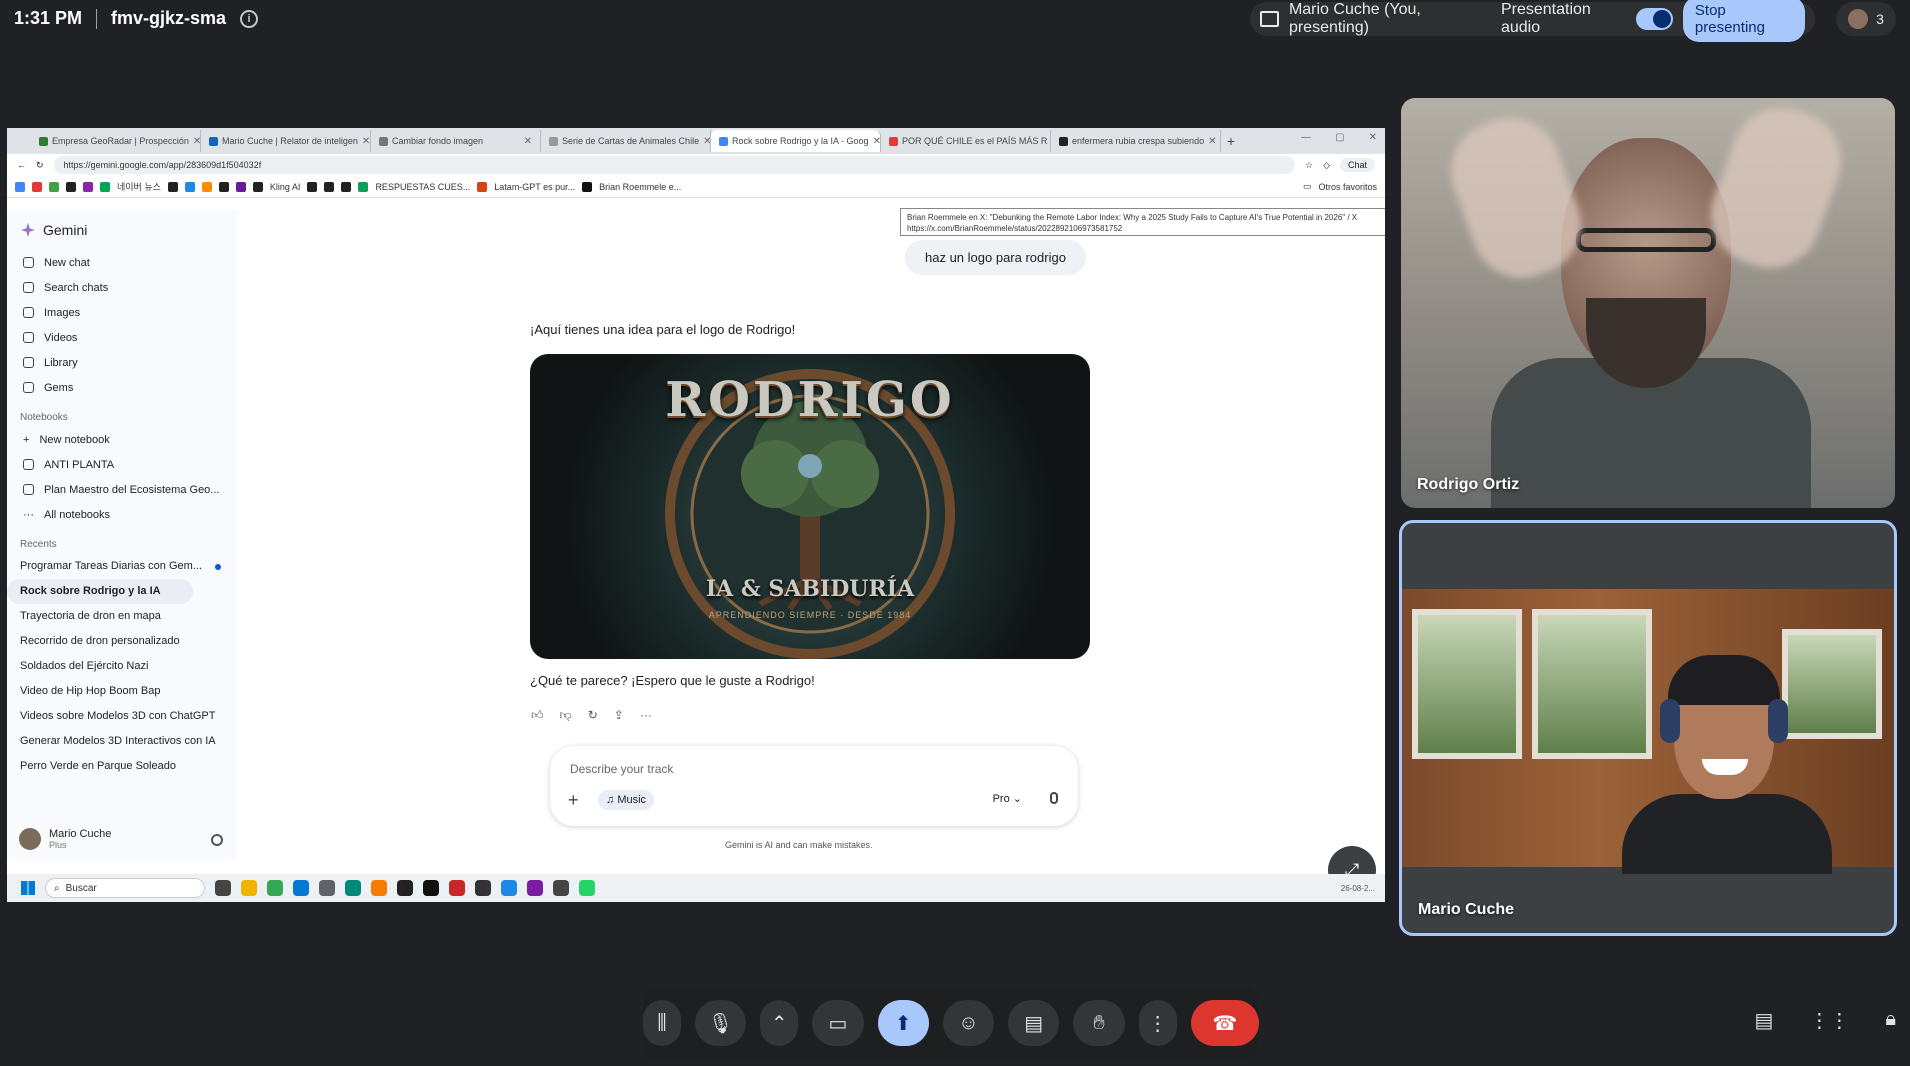 This screenshot has height=1066, width=1910. I want to click on sidebar-item-gems: Gems, so click(122, 387).